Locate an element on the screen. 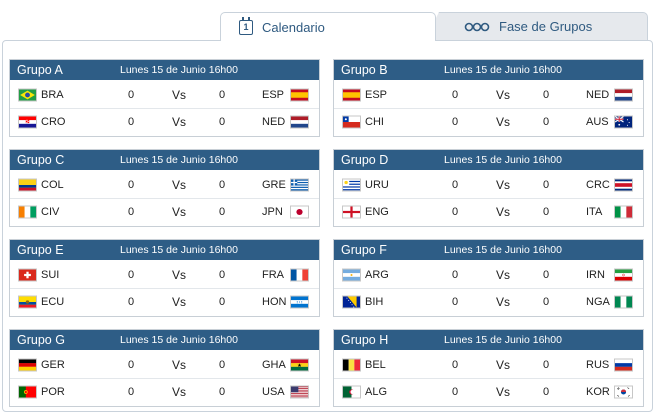 The height and width of the screenshot is (420, 655). tab-fase-de-grupos: Fase de Grupos is located at coordinates (536, 26).